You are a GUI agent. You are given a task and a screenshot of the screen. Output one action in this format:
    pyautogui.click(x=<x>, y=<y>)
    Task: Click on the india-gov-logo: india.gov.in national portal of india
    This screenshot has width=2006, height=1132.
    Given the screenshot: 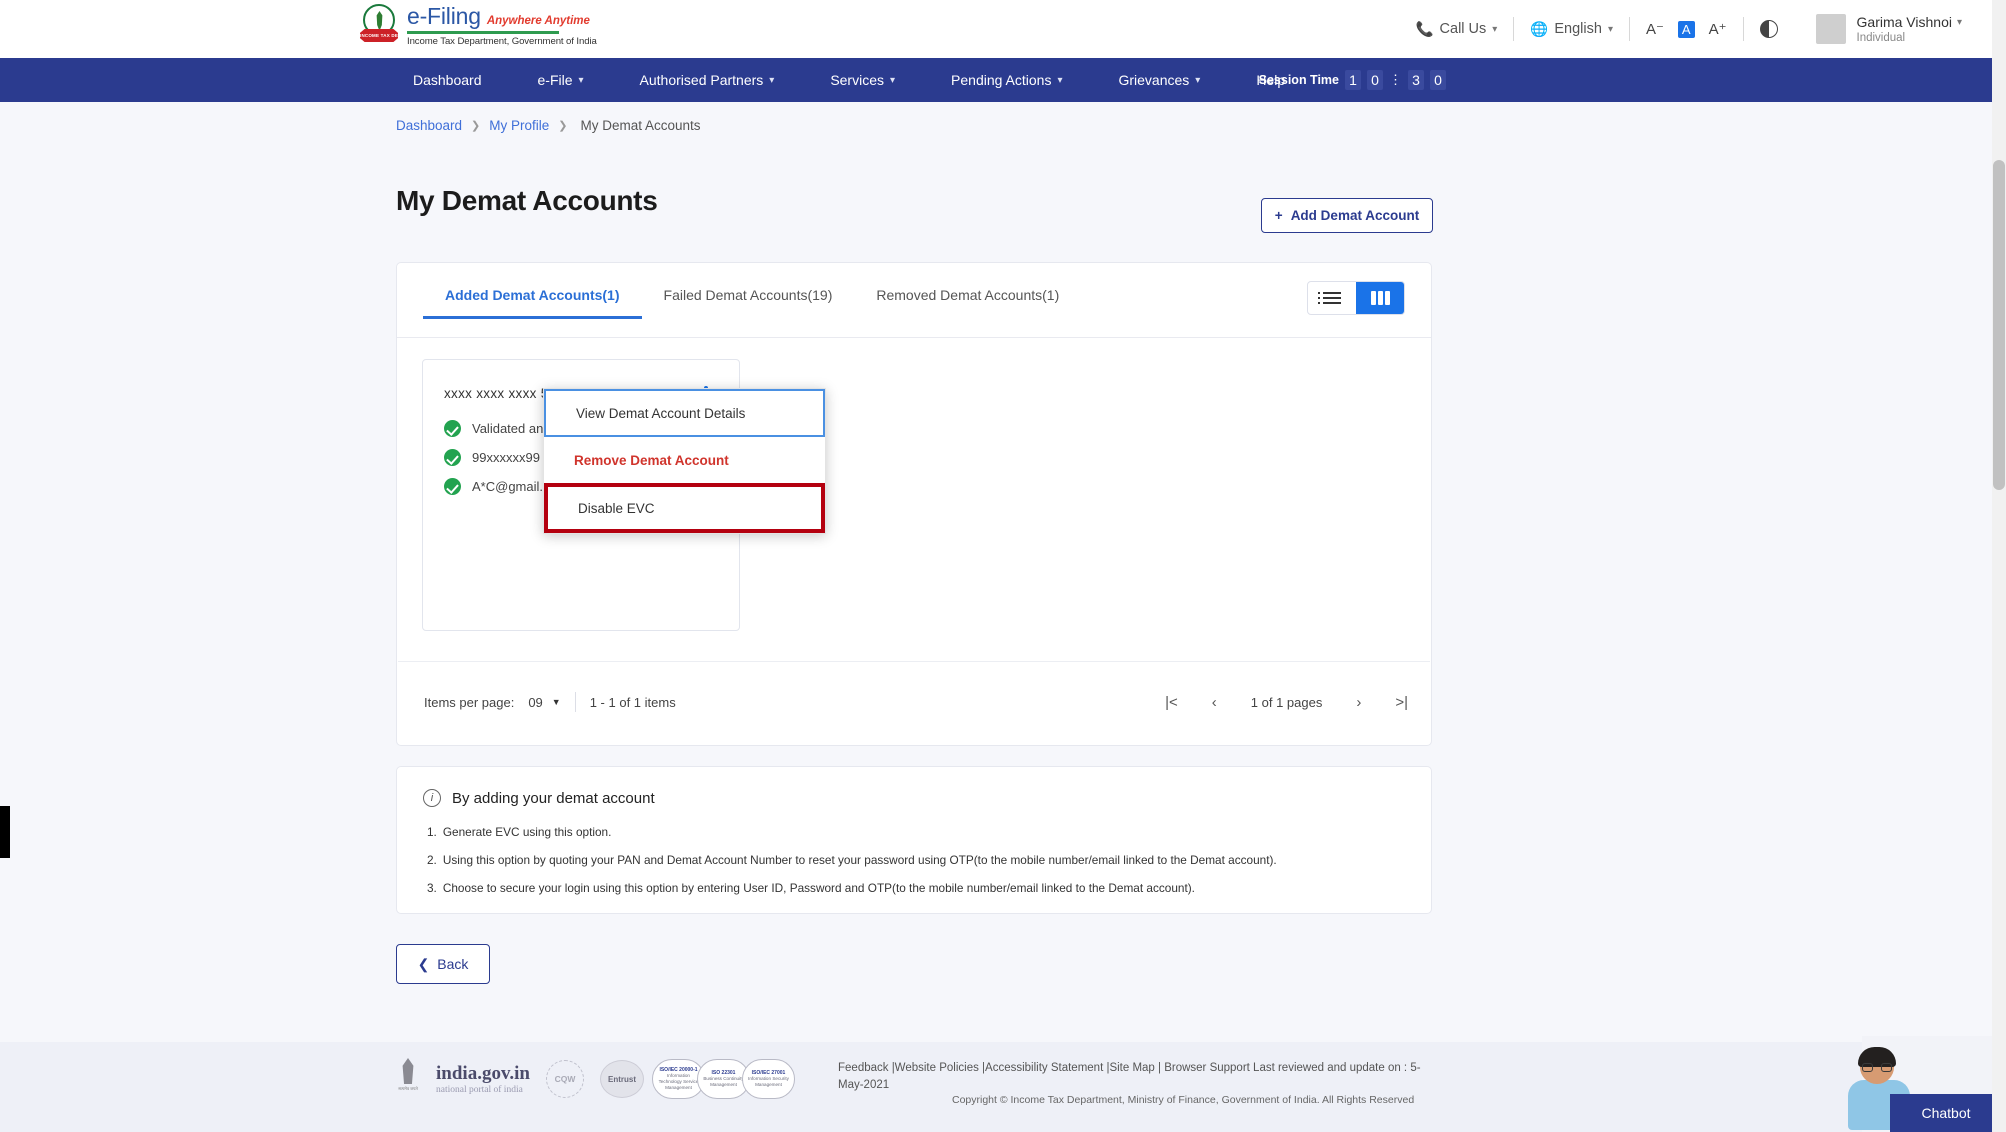 What is the action you would take?
    pyautogui.click(x=483, y=1079)
    